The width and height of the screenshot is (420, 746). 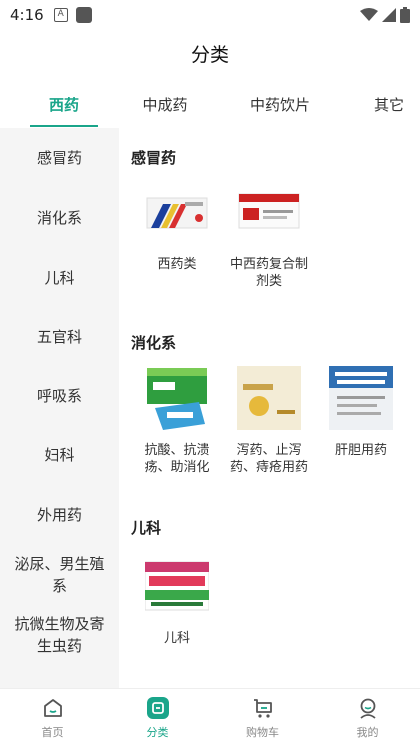 I want to click on sidebar-item-label: 感冒药, so click(x=59, y=158).